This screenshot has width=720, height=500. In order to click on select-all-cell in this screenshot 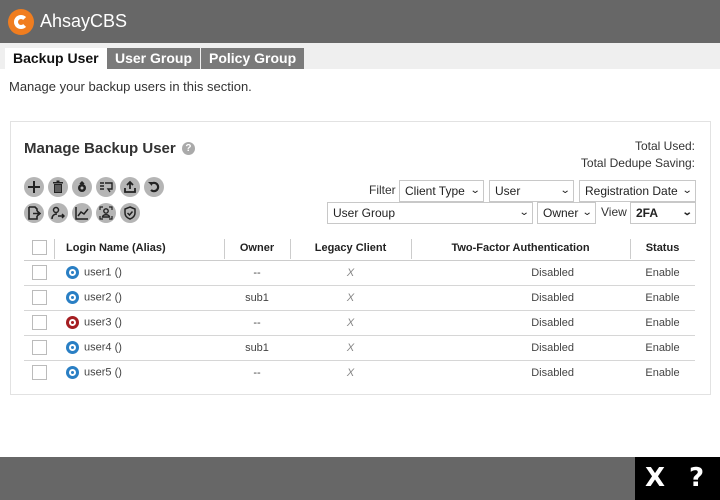, I will do `click(39, 248)`.